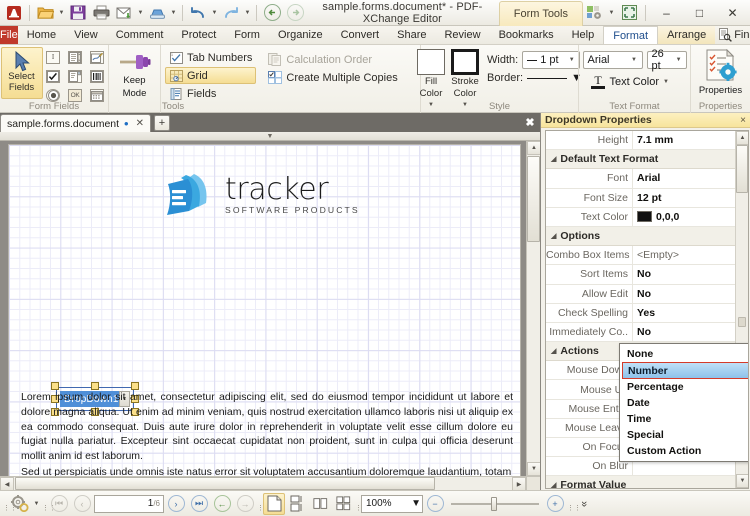 The width and height of the screenshot is (750, 516). What do you see at coordinates (640, 236) in the screenshot?
I see `property-group-options: ◢ Options` at bounding box center [640, 236].